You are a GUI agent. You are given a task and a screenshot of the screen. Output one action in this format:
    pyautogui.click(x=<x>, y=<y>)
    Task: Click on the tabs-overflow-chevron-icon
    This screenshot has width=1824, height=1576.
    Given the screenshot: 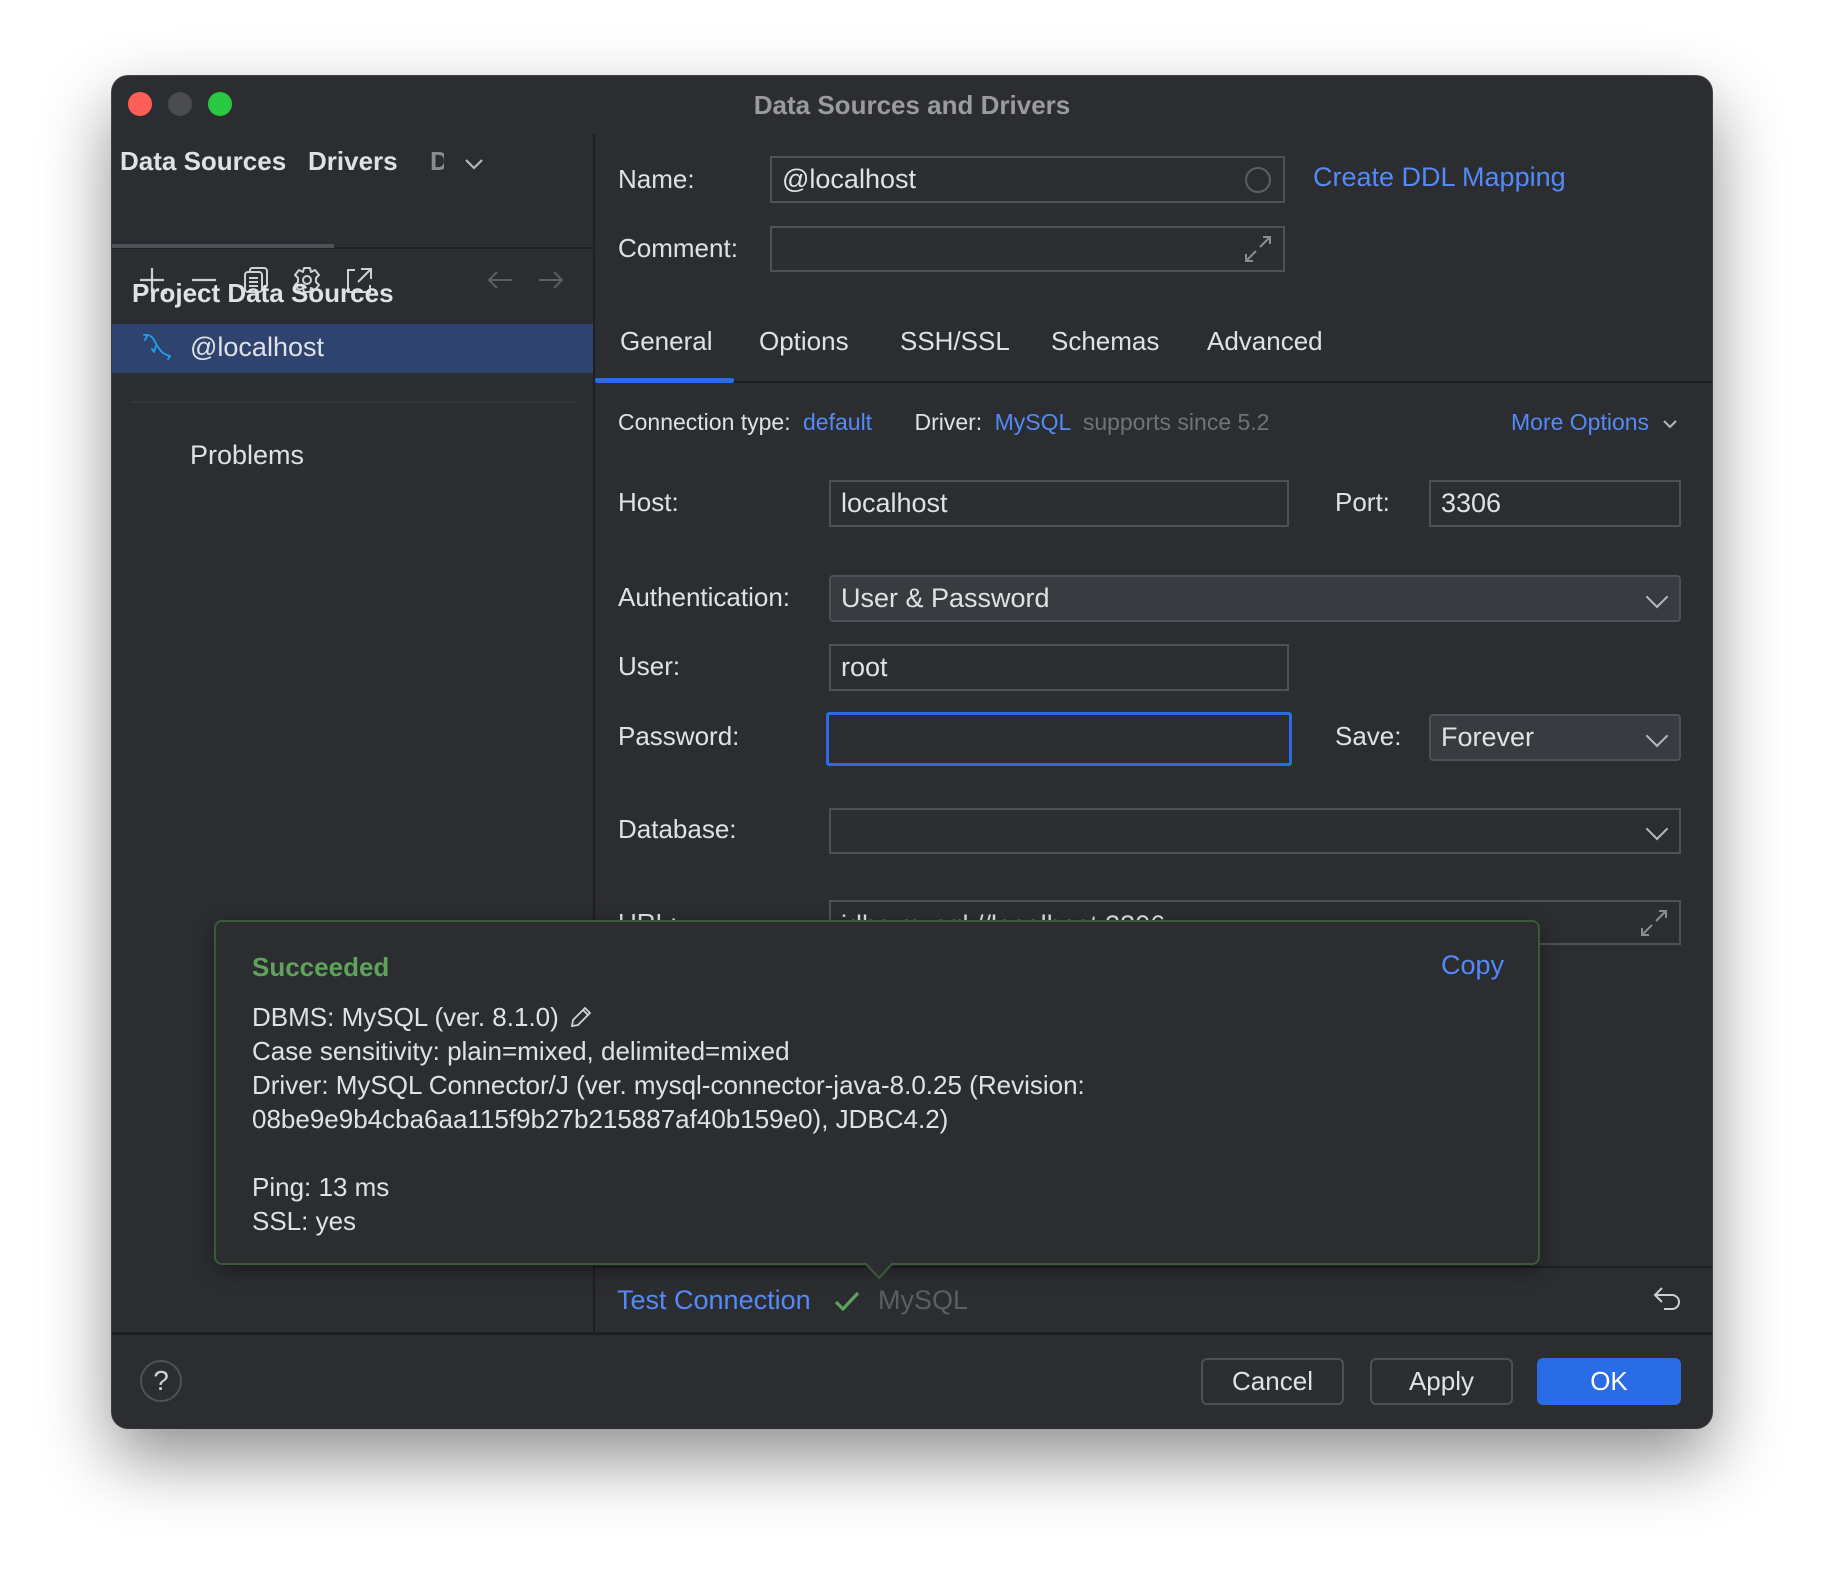 What is the action you would take?
    pyautogui.click(x=474, y=164)
    